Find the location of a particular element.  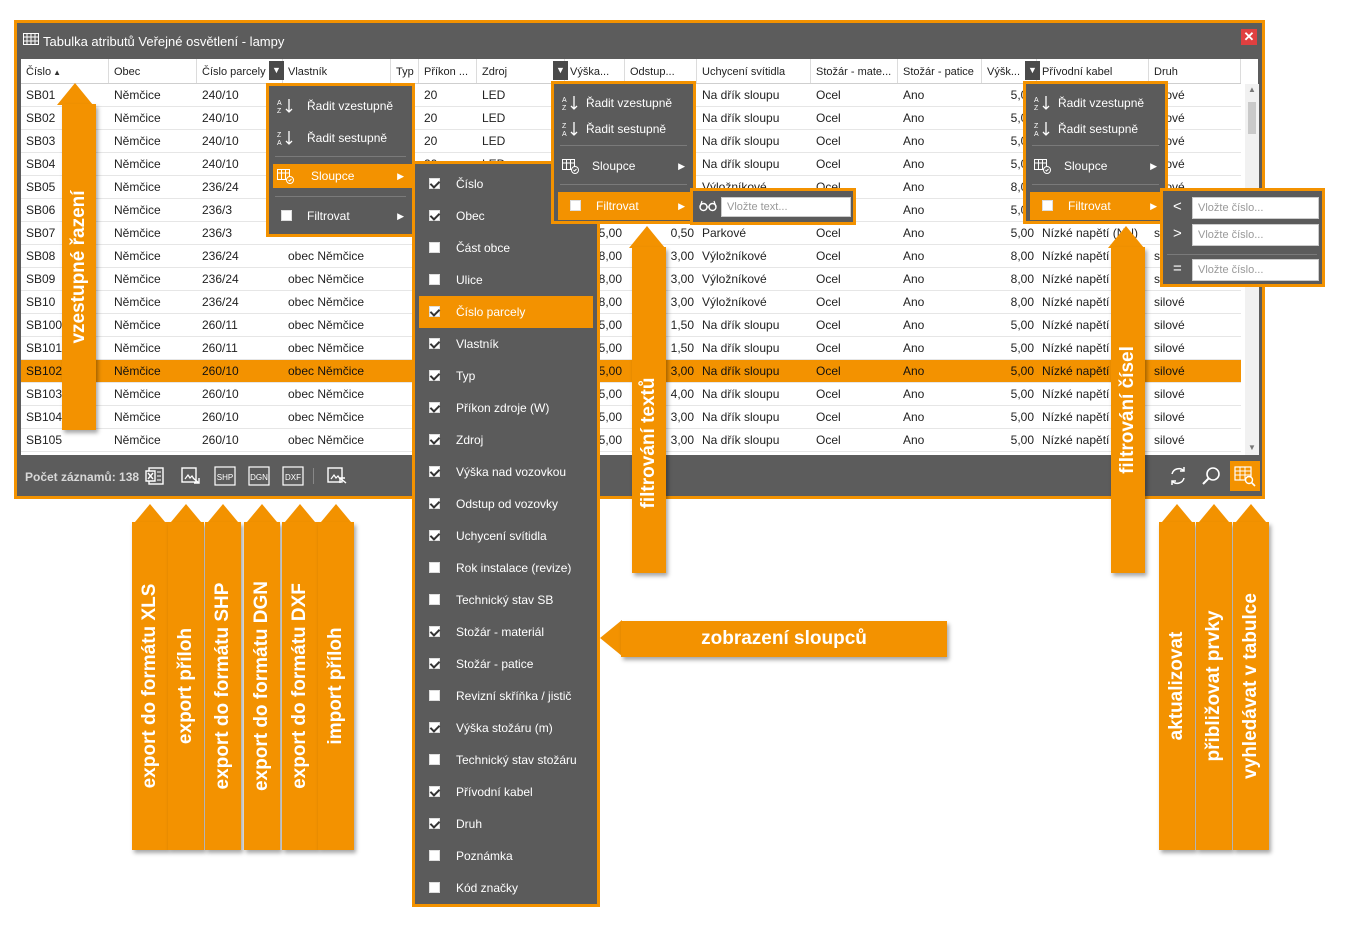

close-icon: ✕ is located at coordinates (1249, 37).